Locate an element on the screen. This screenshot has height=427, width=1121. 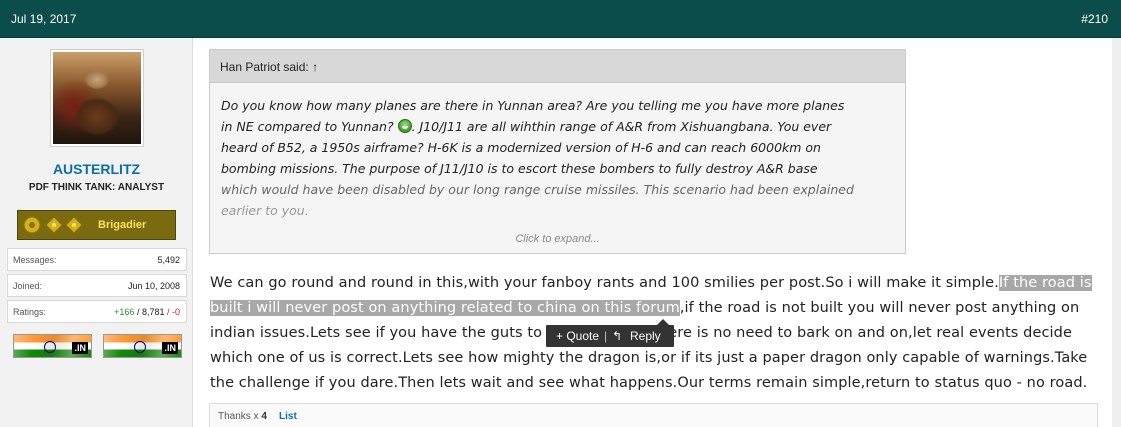
stat-messages-value: 5,492 is located at coordinates (168, 260).